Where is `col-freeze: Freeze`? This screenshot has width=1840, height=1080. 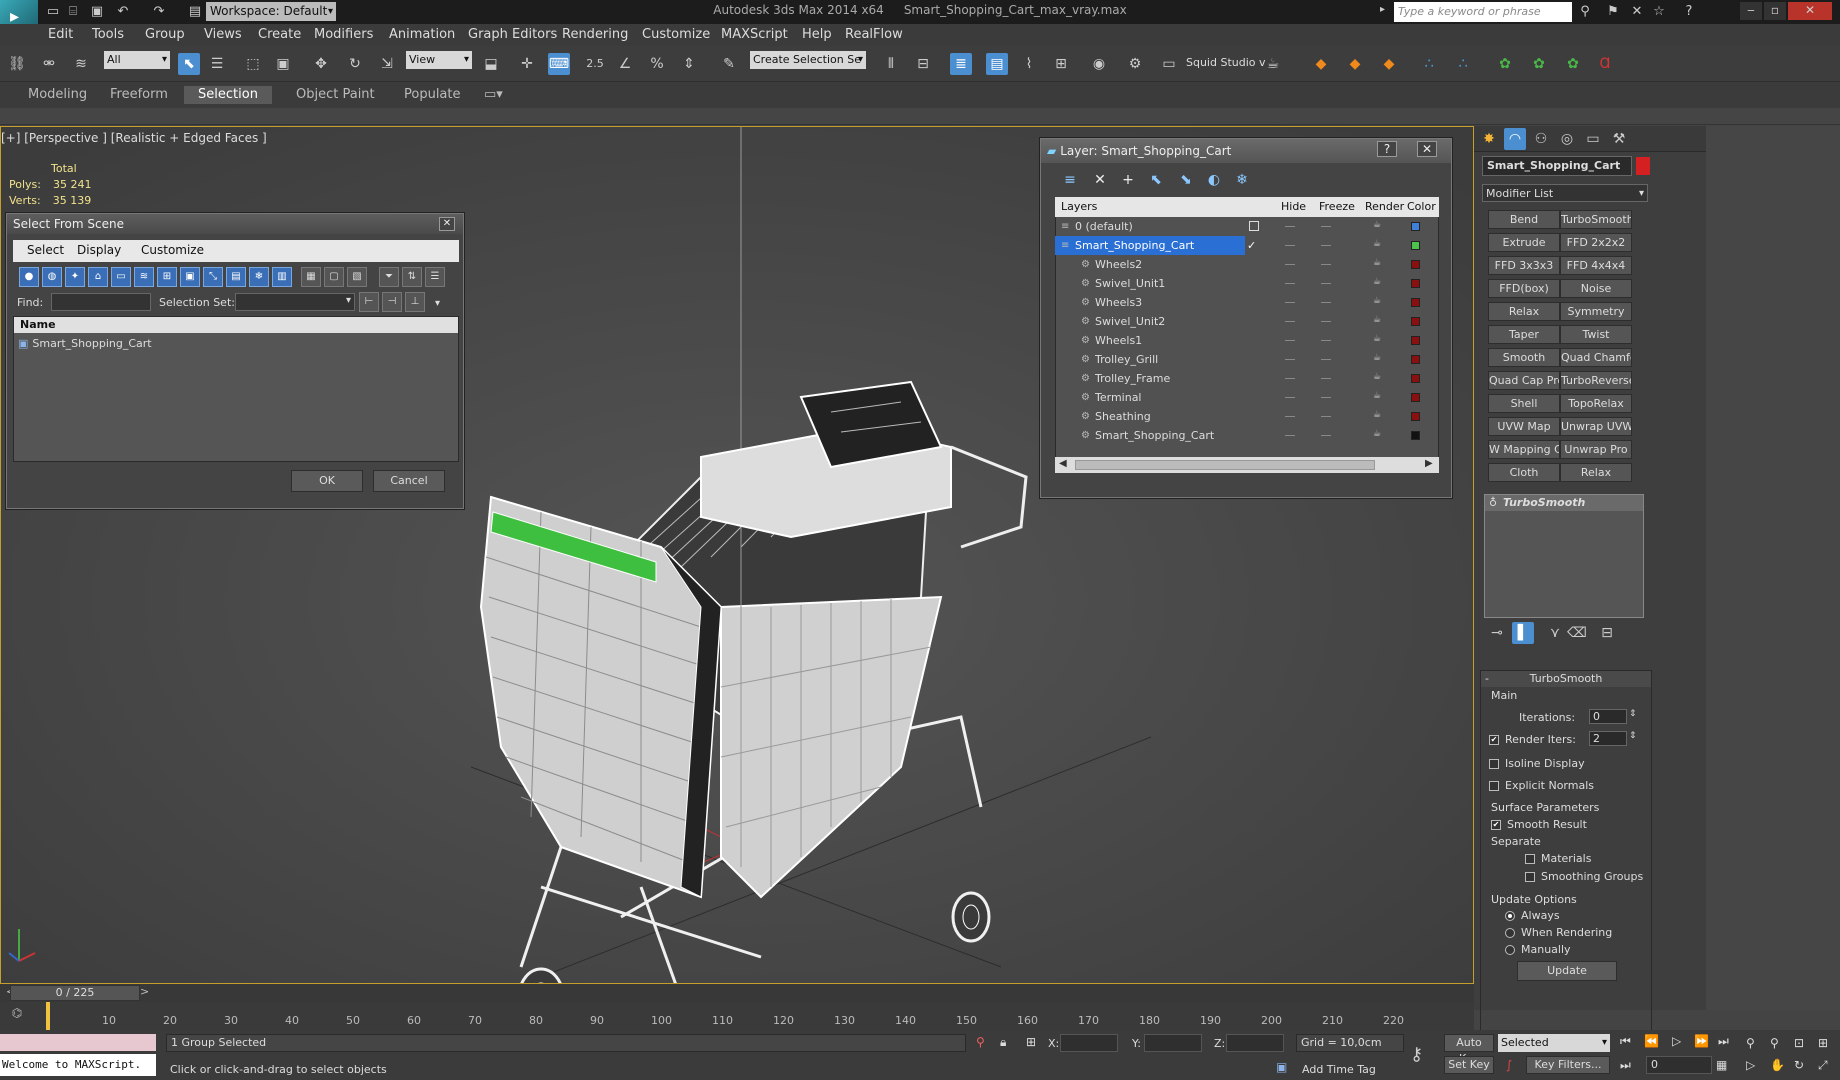
col-freeze: Freeze is located at coordinates (1337, 207).